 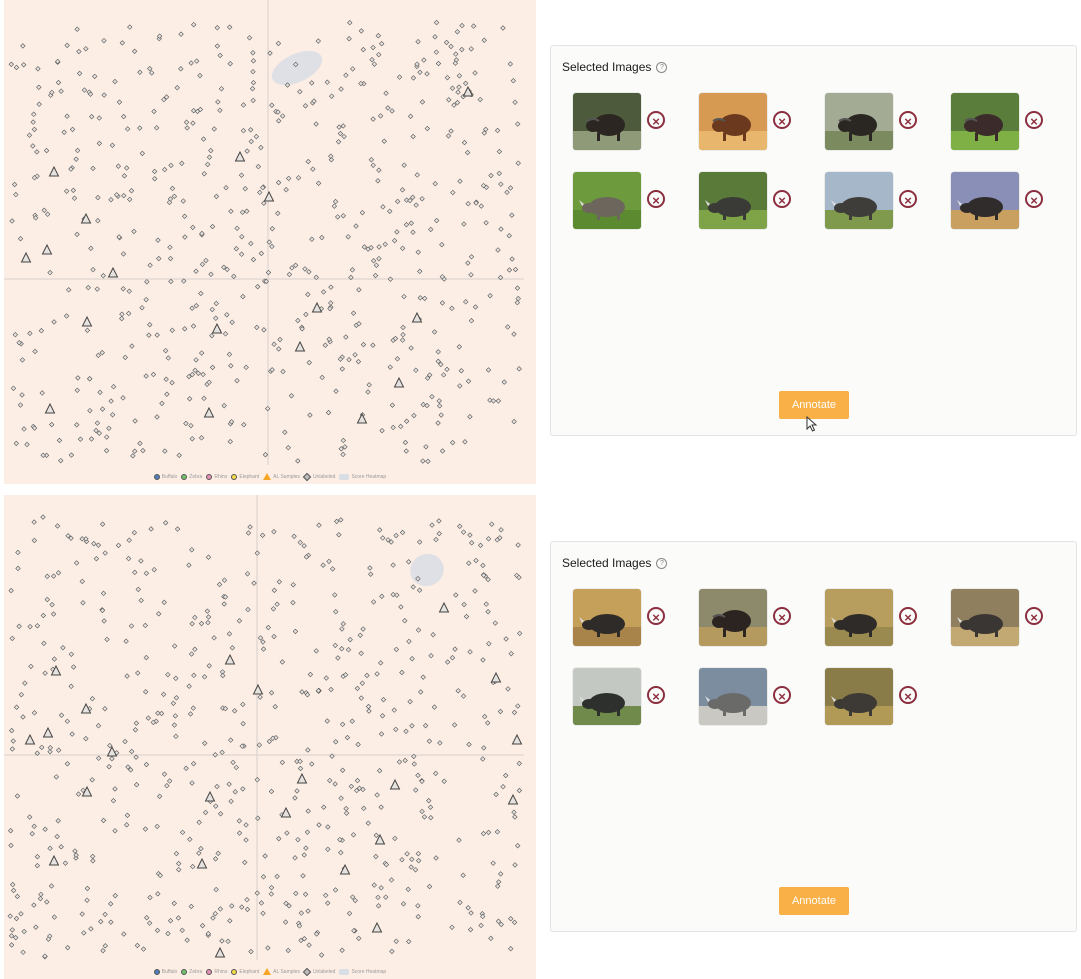 I want to click on legend-item: Rhino, so click(x=216, y=477).